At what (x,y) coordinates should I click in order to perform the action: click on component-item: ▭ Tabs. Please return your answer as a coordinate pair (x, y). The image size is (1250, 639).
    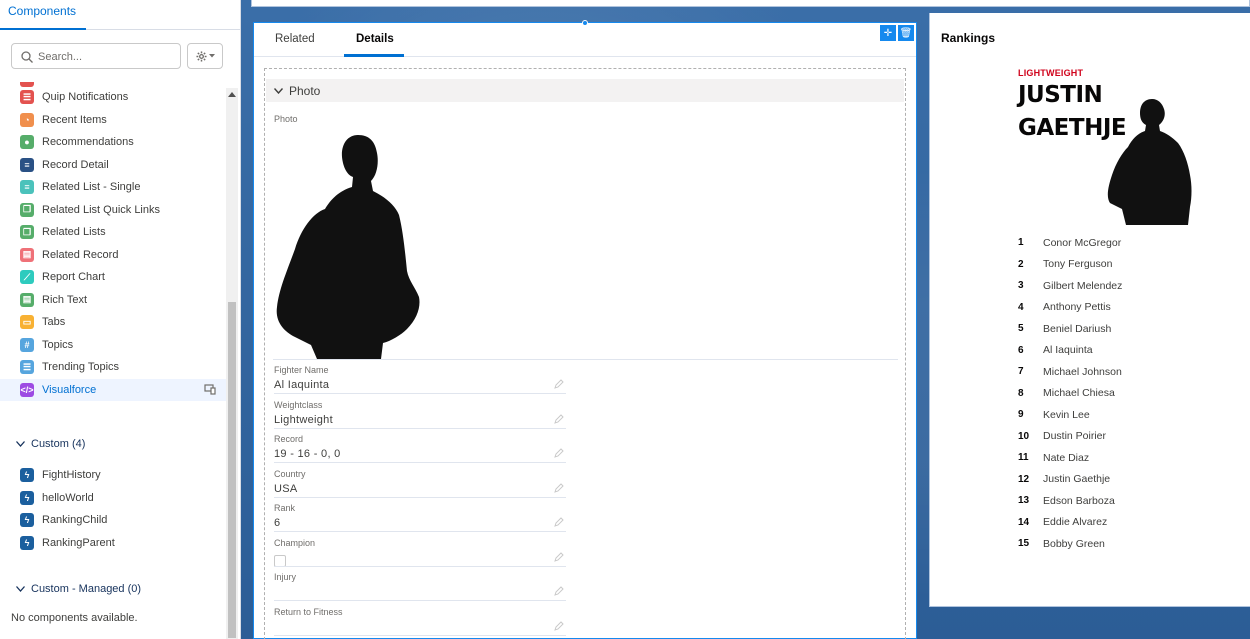
    Looking at the image, I should click on (113, 322).